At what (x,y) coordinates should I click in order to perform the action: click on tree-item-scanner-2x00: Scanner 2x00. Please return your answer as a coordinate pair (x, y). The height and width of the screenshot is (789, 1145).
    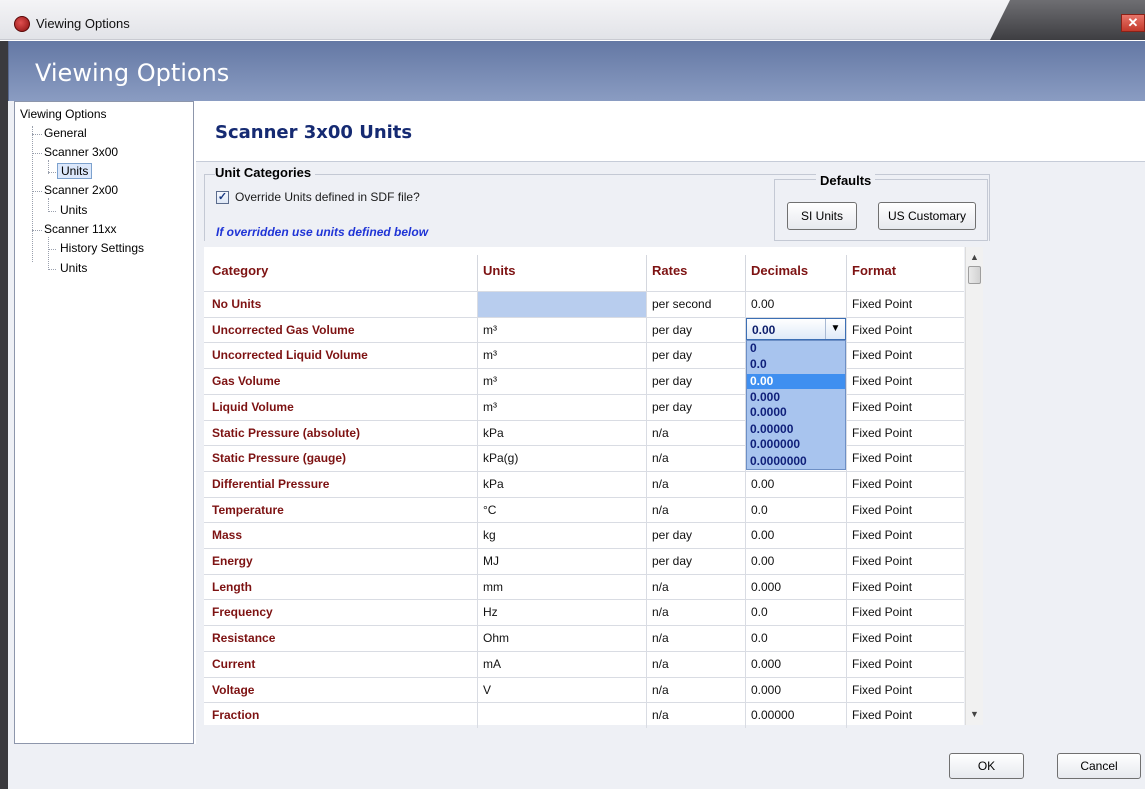
    Looking at the image, I should click on (81, 190).